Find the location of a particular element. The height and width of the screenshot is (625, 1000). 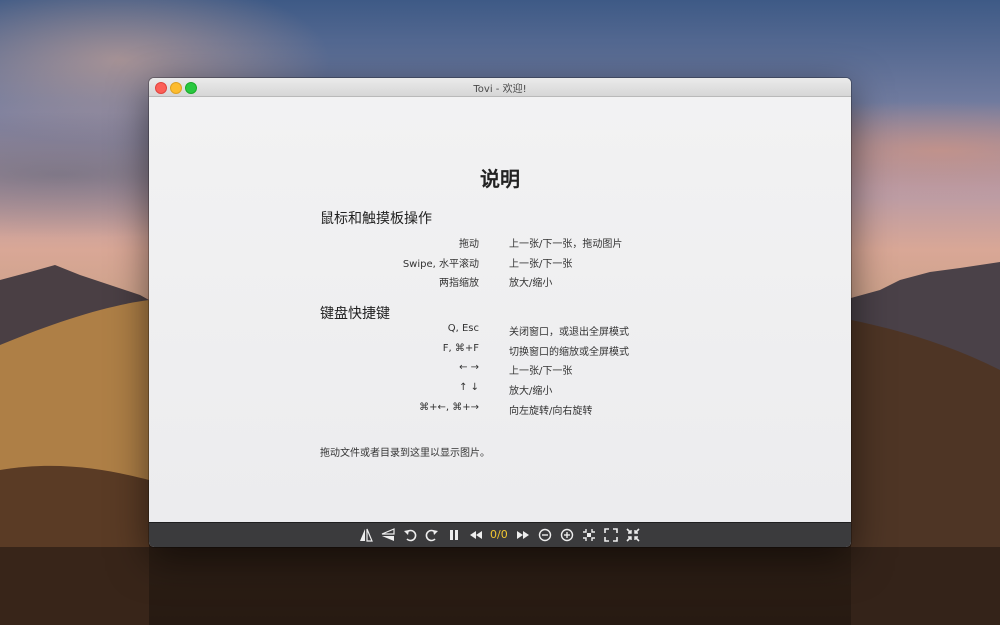

shortcut-key: ← → is located at coordinates (469, 367).